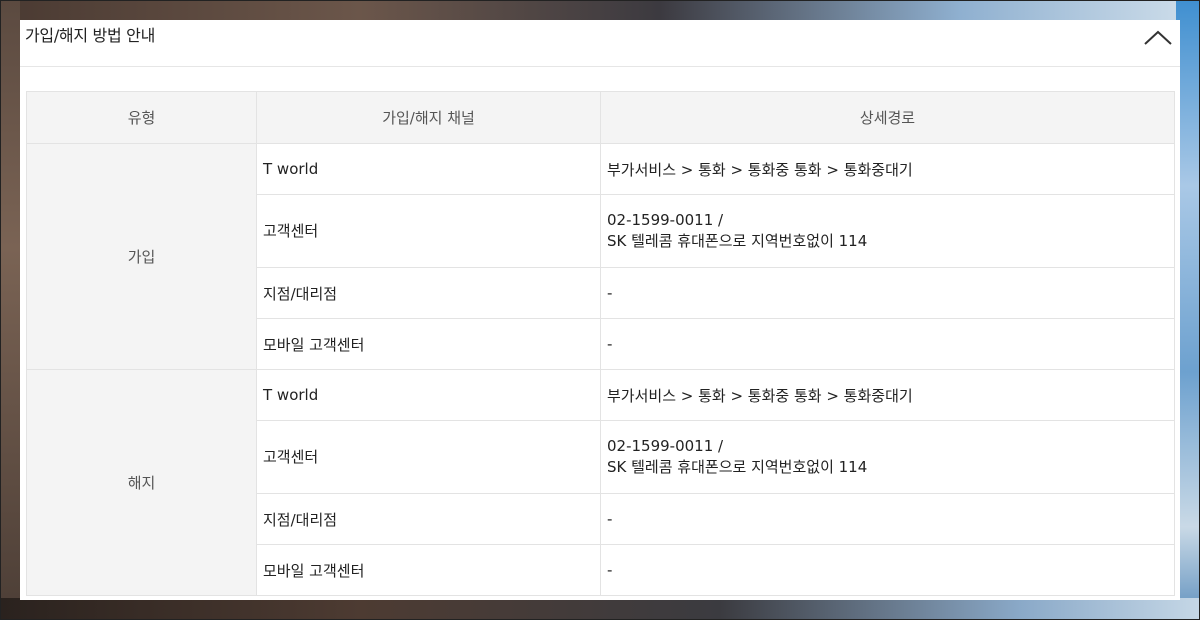 The image size is (1200, 620). What do you see at coordinates (10, 310) in the screenshot?
I see `background-left` at bounding box center [10, 310].